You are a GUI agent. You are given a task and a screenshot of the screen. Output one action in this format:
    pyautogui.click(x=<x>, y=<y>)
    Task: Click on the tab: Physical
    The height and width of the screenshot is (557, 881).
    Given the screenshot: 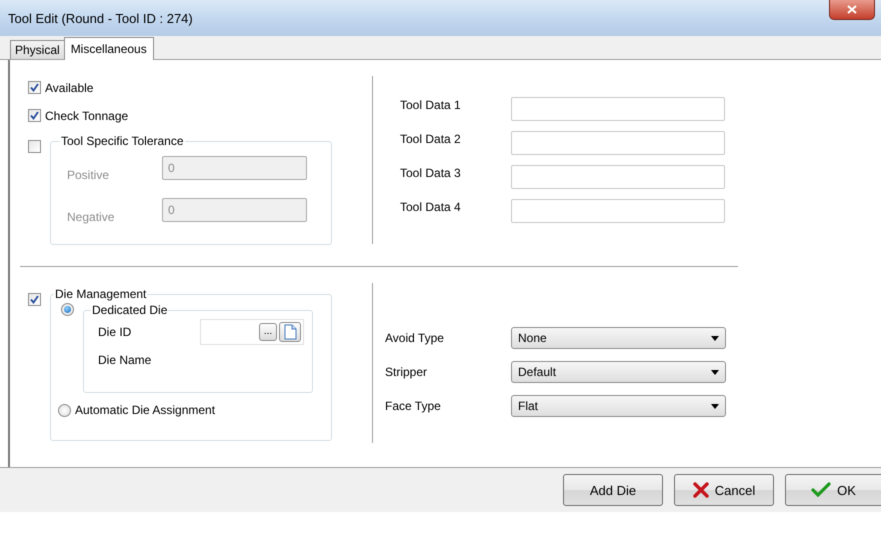 What is the action you would take?
    pyautogui.click(x=37, y=49)
    